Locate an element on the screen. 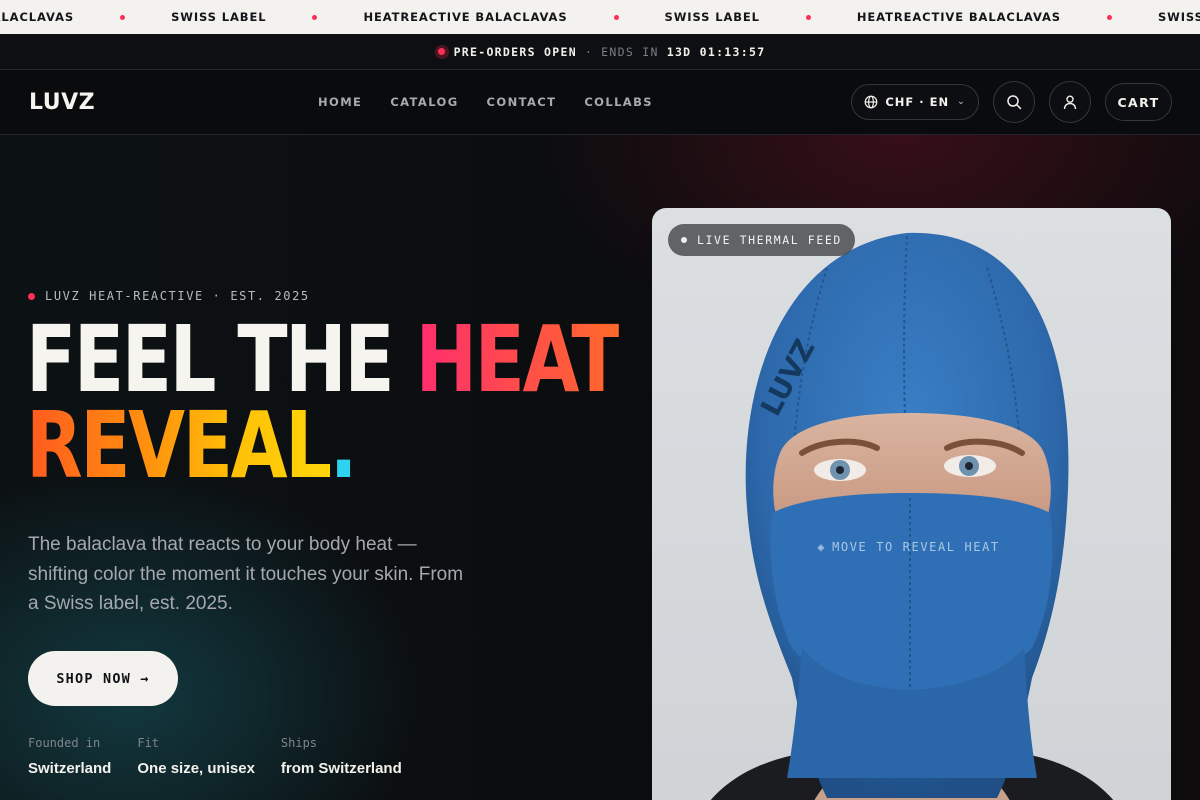  hero-eyebrow: LUVZ HEAT-REACTIVE · EST. 2025 is located at coordinates (169, 296).